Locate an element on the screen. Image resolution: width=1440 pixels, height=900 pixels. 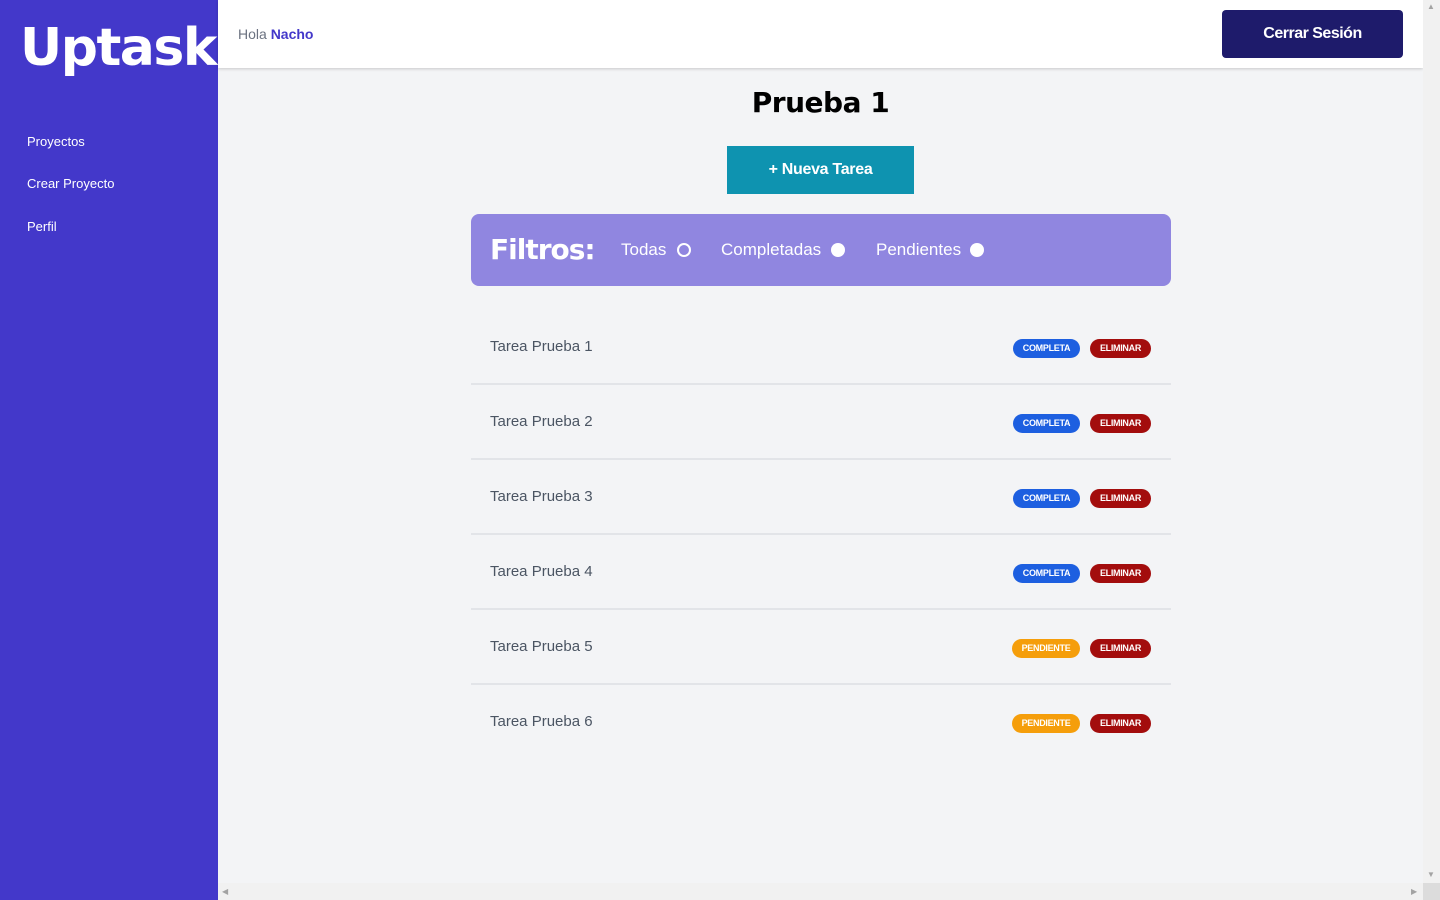
vertical-scrollbar: ▲ ▼ is located at coordinates (1431, 441).